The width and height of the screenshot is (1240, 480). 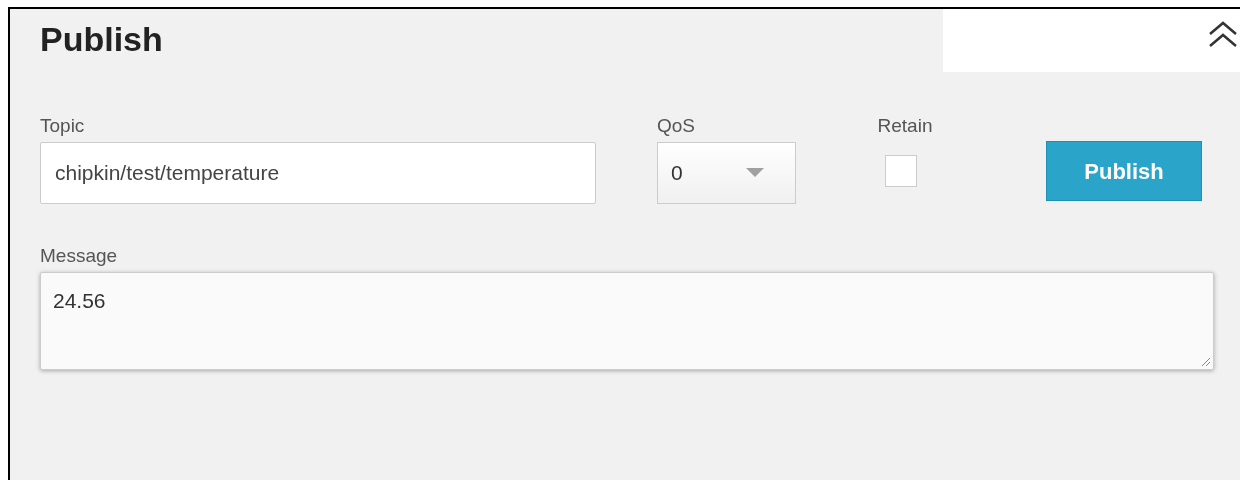 I want to click on resize-handle-icon, so click(x=1206, y=362).